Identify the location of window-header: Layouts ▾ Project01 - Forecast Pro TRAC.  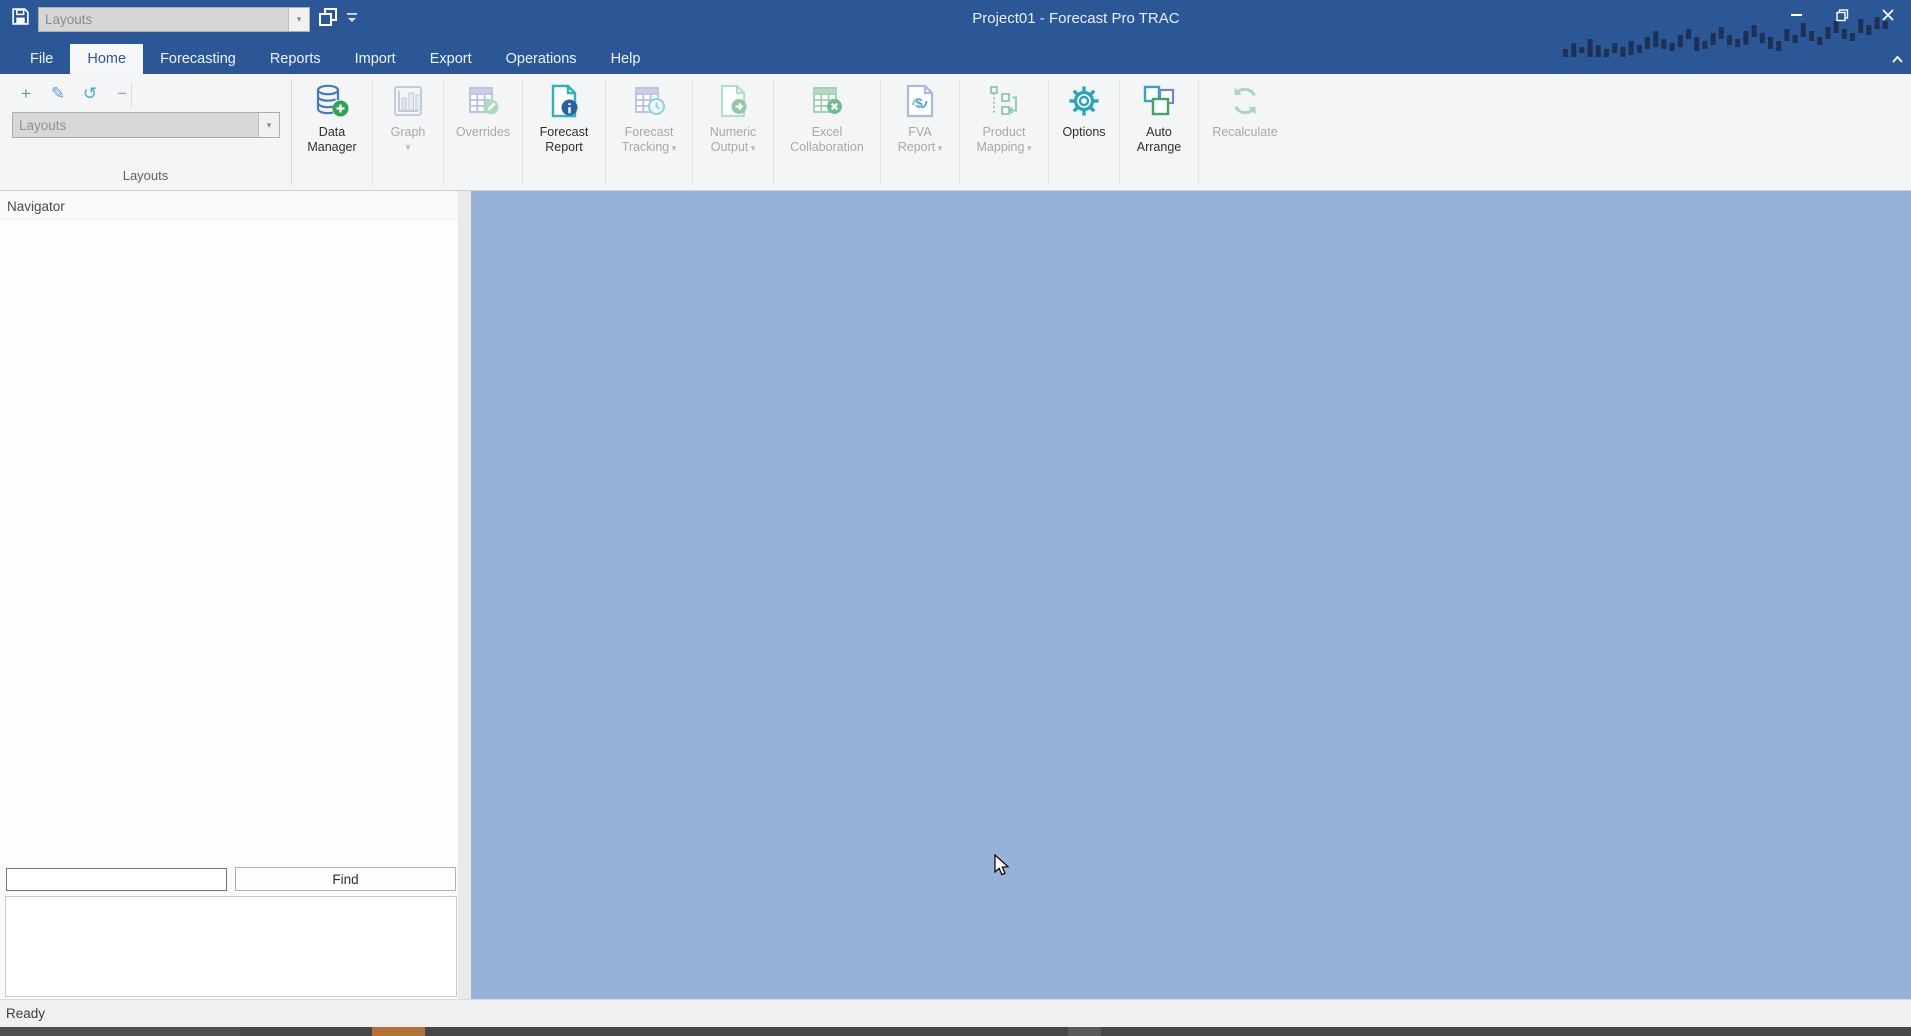
(955, 37).